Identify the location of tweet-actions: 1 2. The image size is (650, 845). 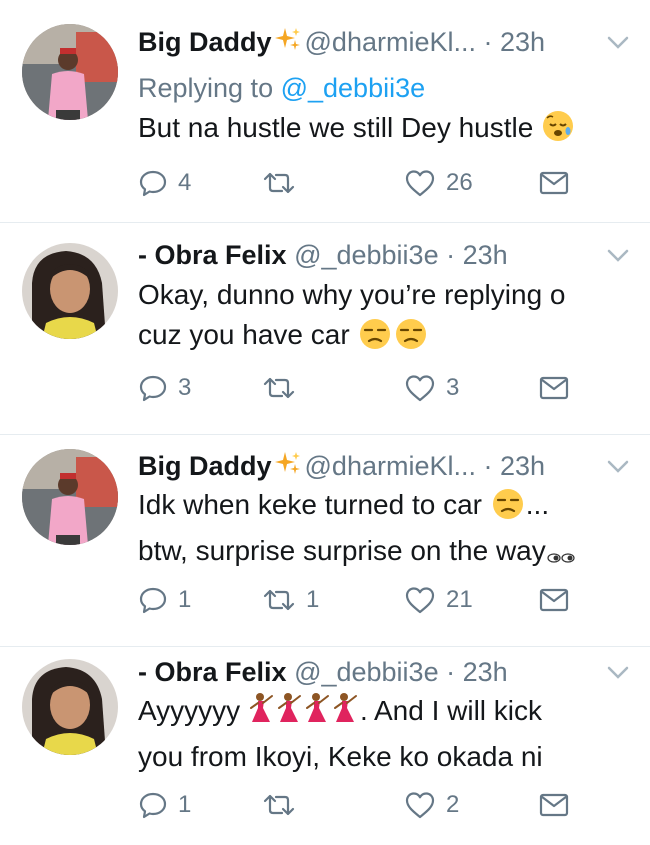
(383, 805).